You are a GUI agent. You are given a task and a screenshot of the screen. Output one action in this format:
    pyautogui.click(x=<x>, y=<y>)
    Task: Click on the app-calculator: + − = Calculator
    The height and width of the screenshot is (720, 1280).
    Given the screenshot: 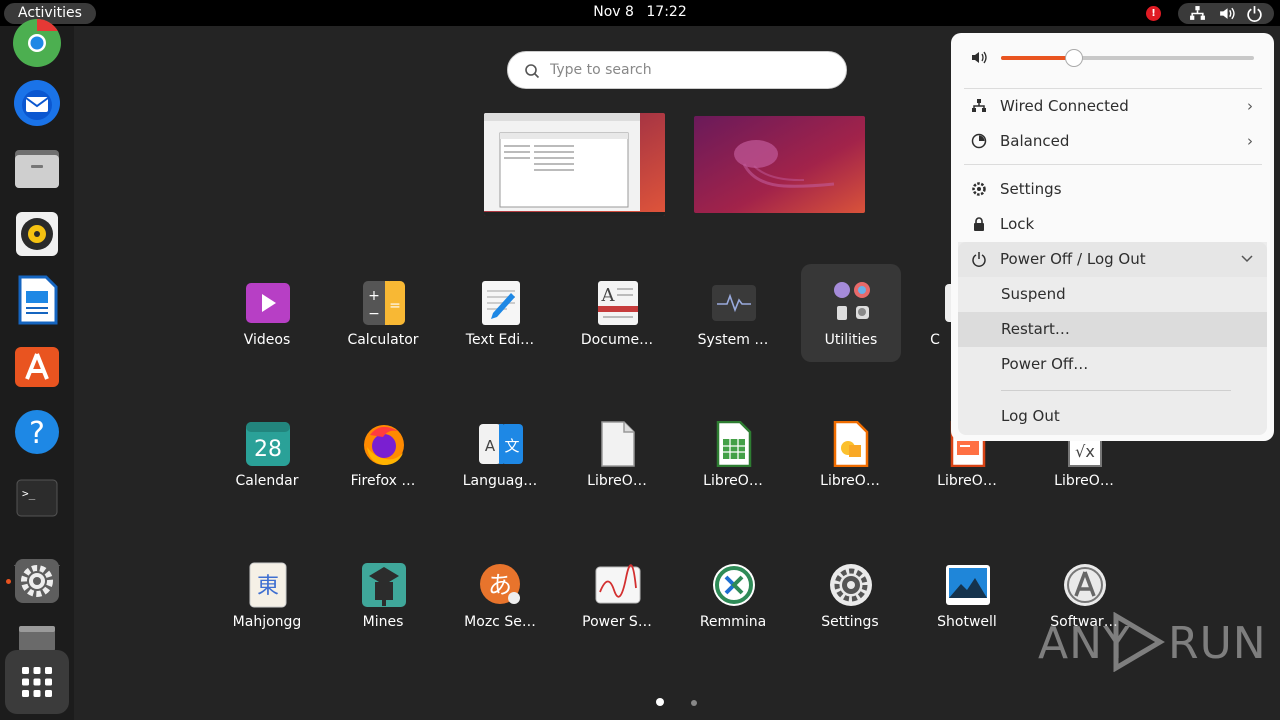 What is the action you would take?
    pyautogui.click(x=383, y=313)
    